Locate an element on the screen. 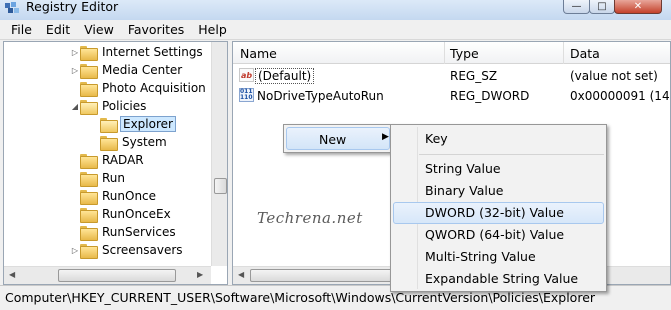  tree-item-screensavers: ▷ Screensavers is located at coordinates (127, 250).